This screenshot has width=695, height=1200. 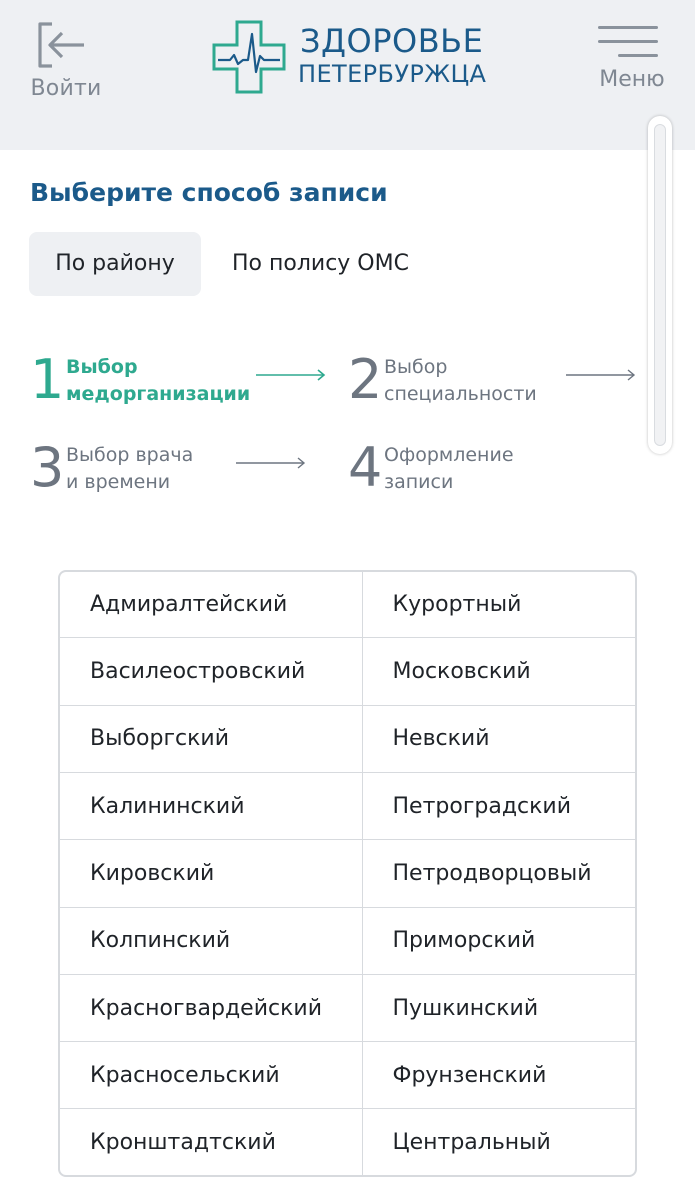 I want to click on district-cell: Адмиралтейский, so click(x=211, y=605).